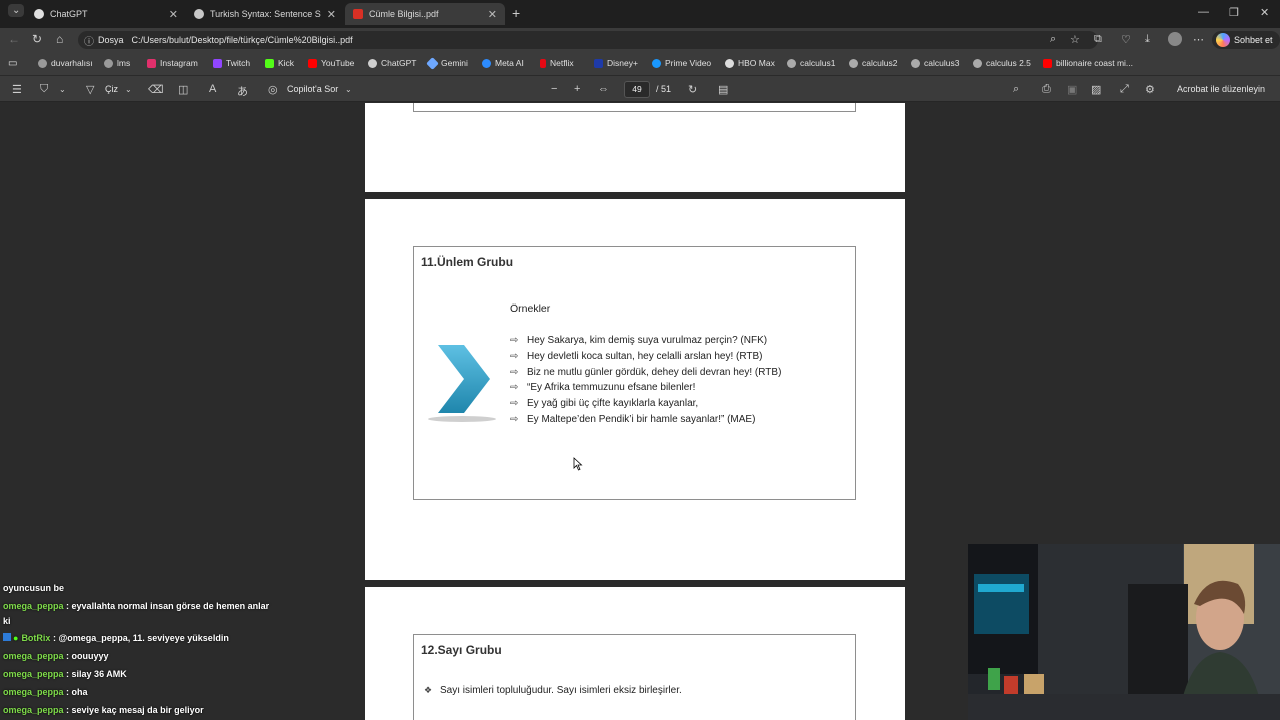 The height and width of the screenshot is (720, 1280). What do you see at coordinates (273, 89) in the screenshot?
I see `copilot-ask-icon: ◎` at bounding box center [273, 89].